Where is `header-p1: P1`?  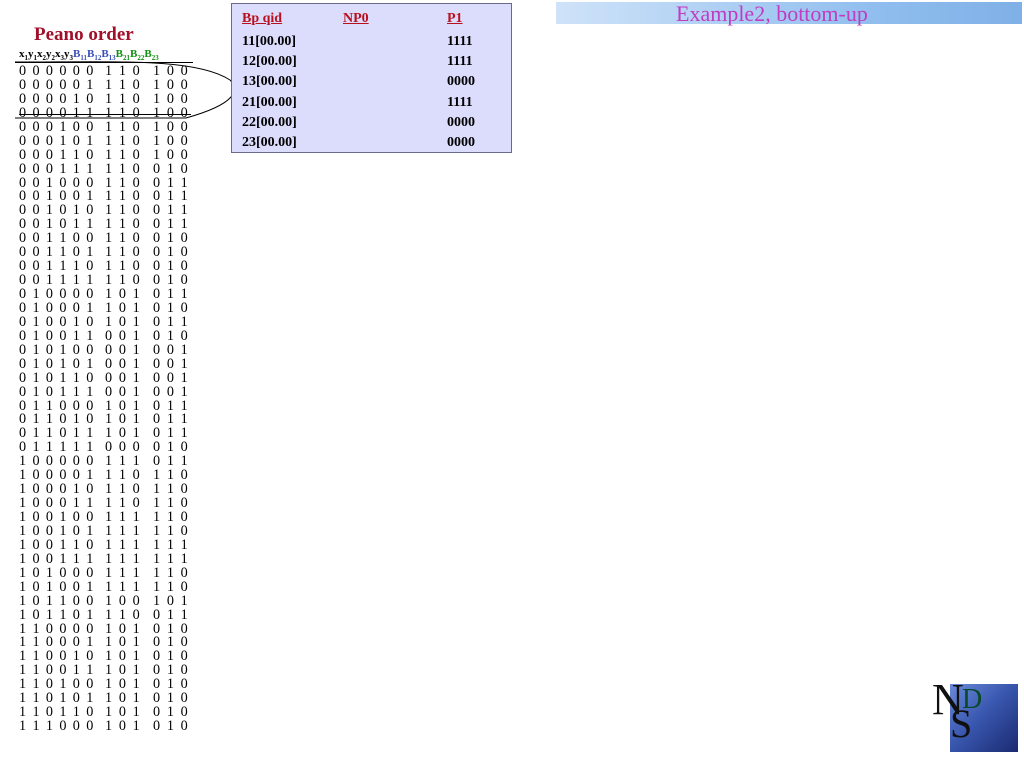
header-p1: P1 is located at coordinates (455, 18).